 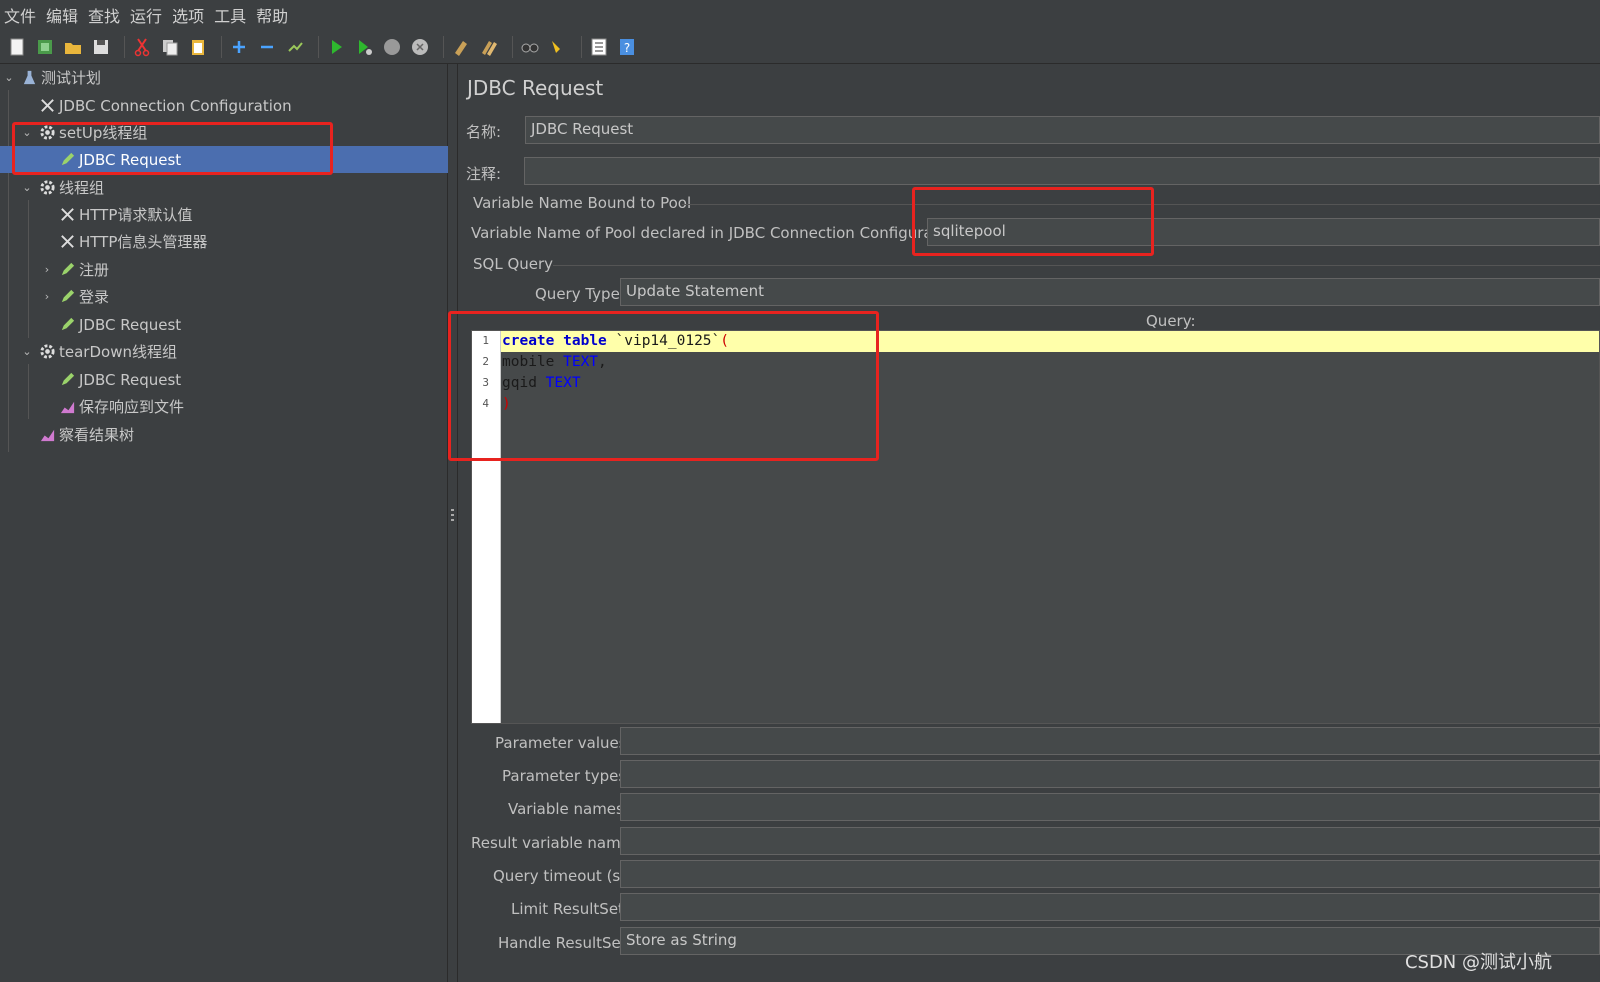 I want to click on name-field: JDBC Request, so click(x=1062, y=130).